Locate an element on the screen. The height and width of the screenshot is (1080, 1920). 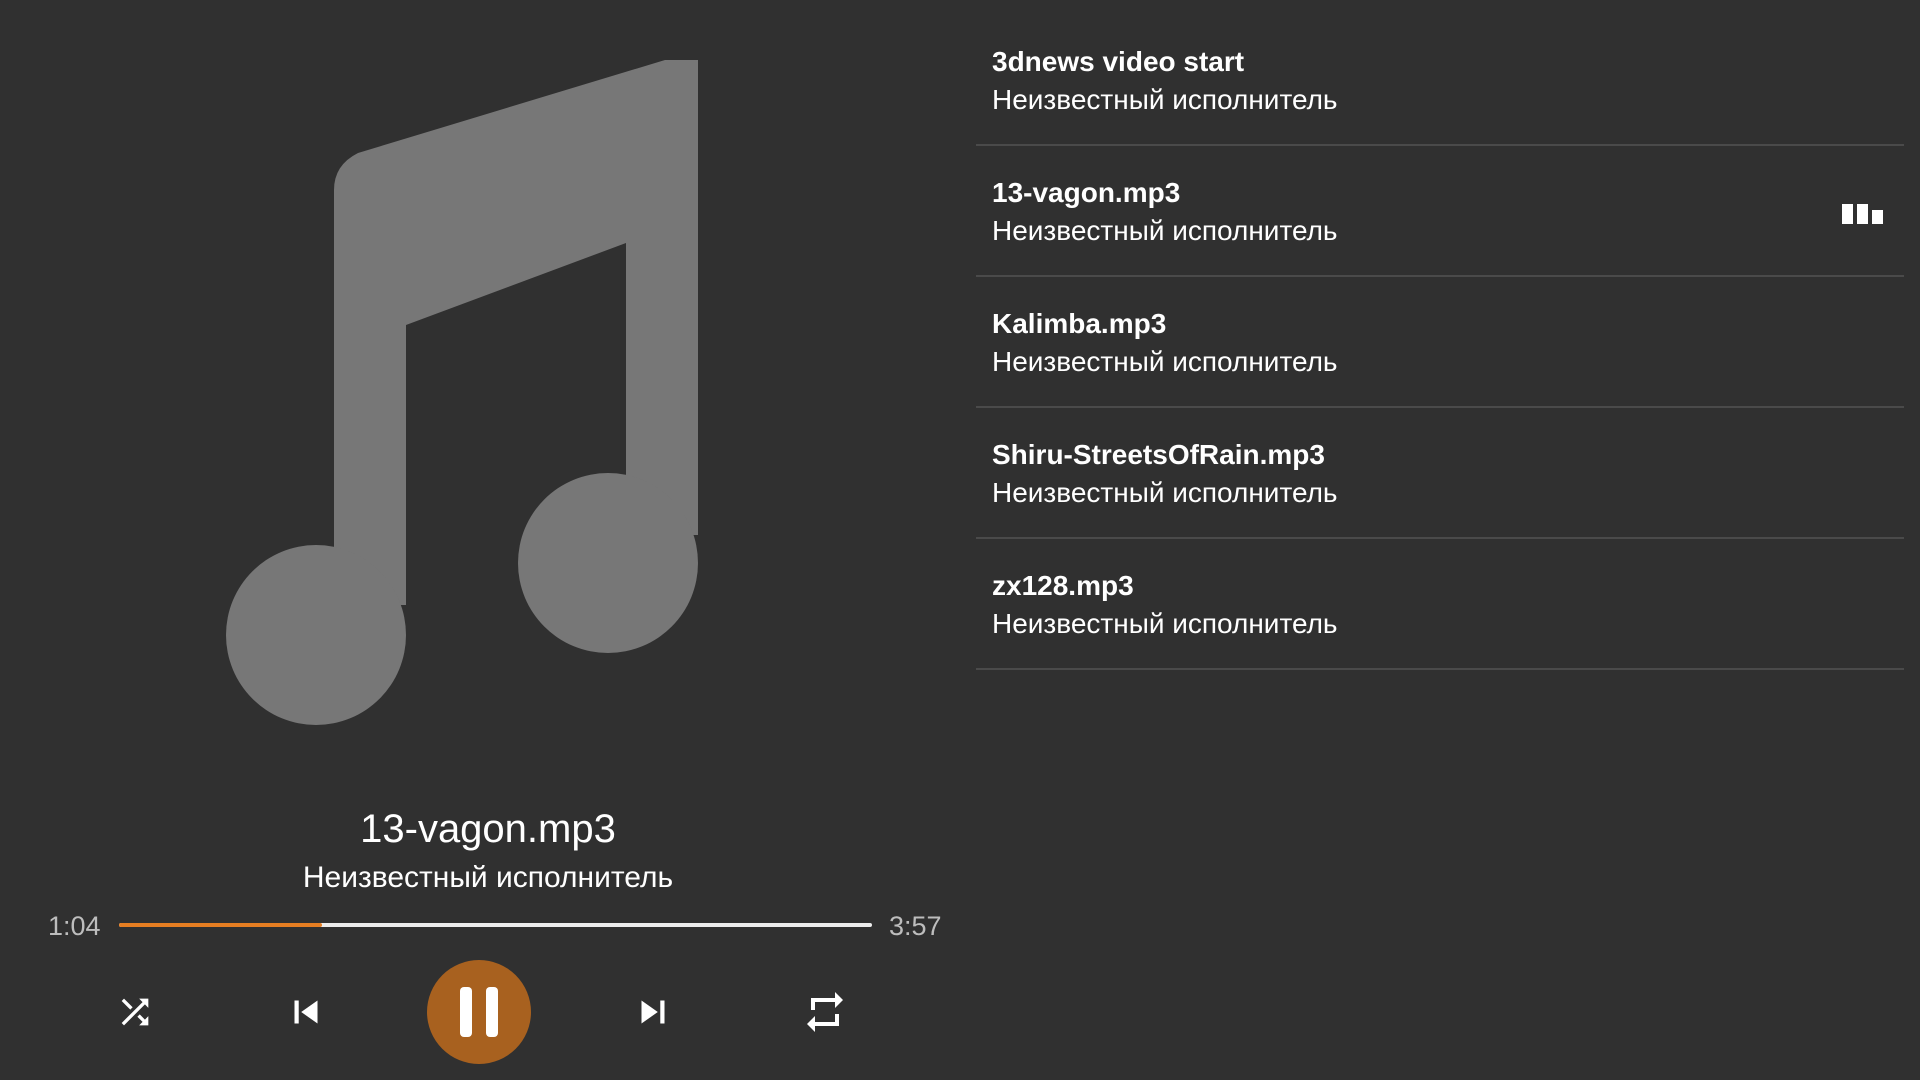
track-title: 3dnews video start is located at coordinates (1118, 61).